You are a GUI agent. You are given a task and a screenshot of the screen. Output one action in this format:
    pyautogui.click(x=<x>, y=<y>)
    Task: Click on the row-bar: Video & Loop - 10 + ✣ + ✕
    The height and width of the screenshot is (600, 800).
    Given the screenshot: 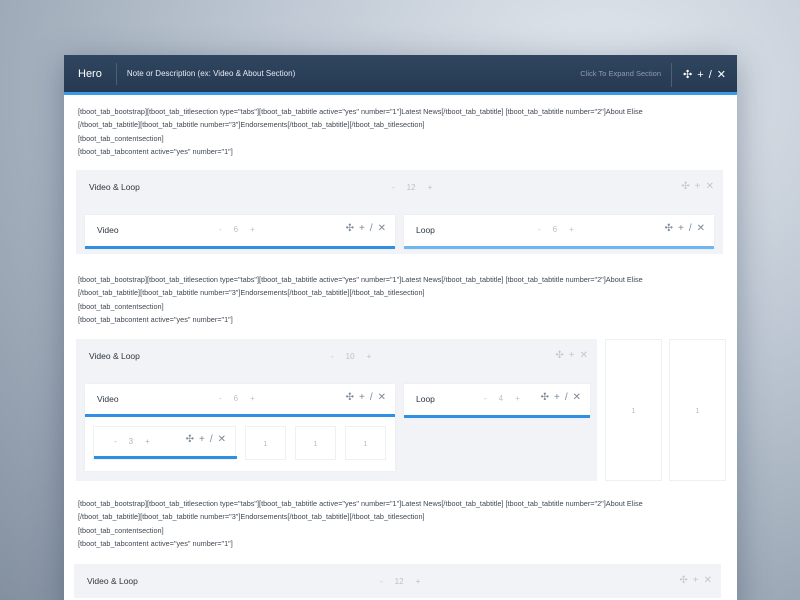 What is the action you would take?
    pyautogui.click(x=336, y=356)
    